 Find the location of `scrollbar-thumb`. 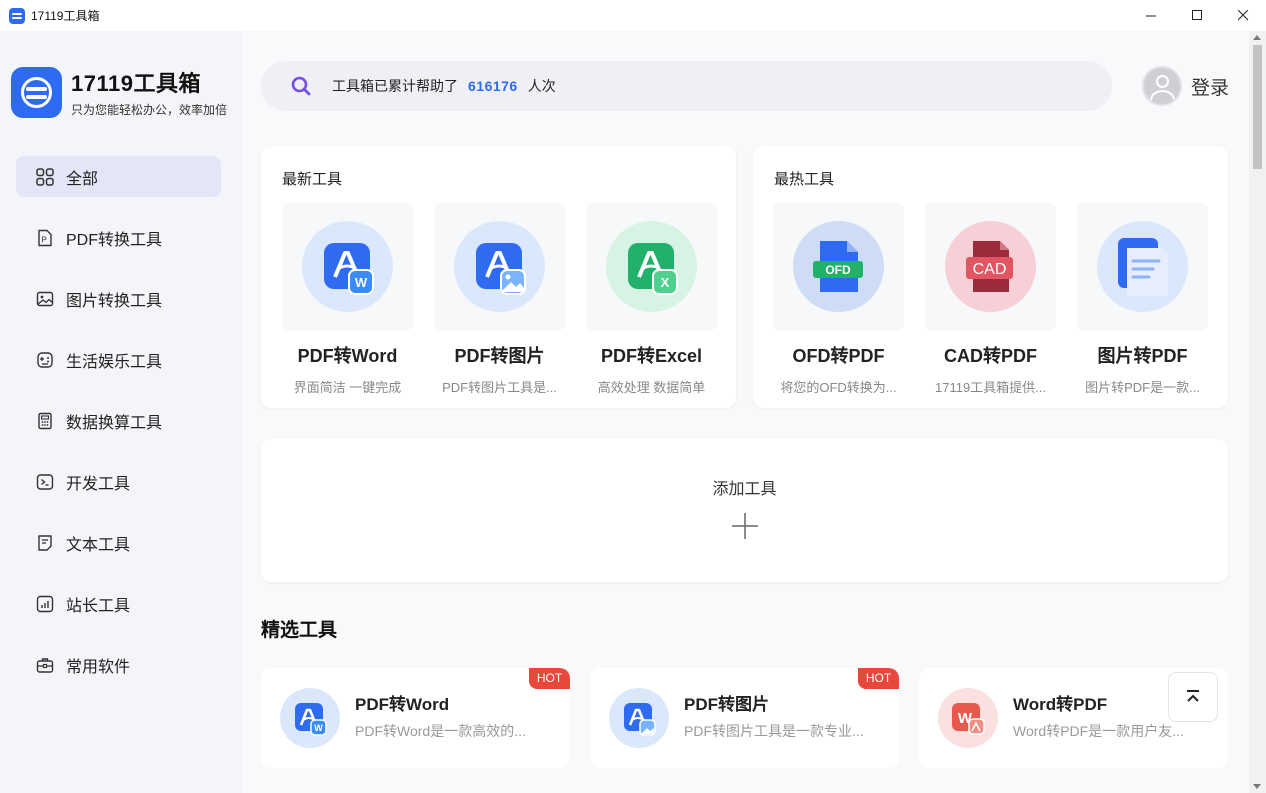

scrollbar-thumb is located at coordinates (1257, 107).